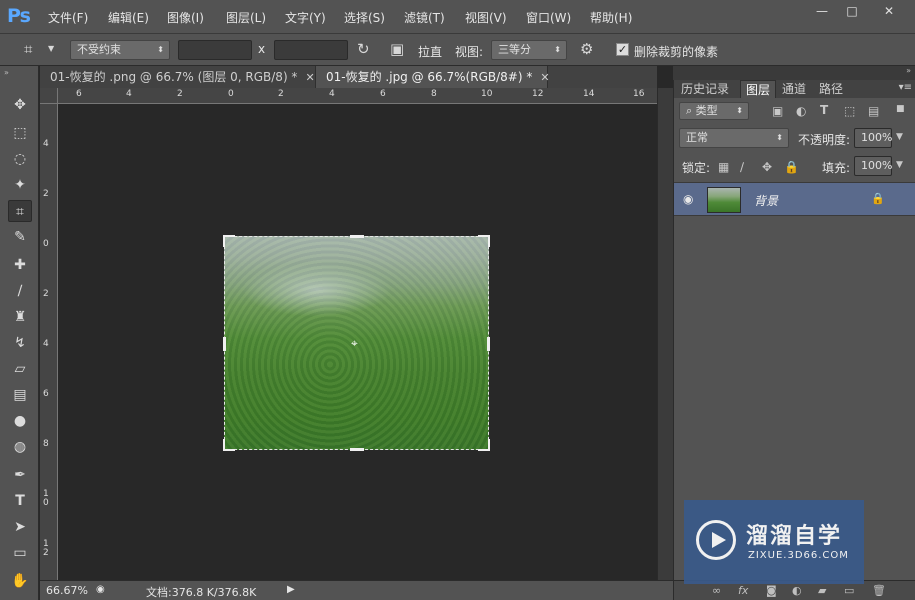  I want to click on new-layer-icon: ▭, so click(849, 590).